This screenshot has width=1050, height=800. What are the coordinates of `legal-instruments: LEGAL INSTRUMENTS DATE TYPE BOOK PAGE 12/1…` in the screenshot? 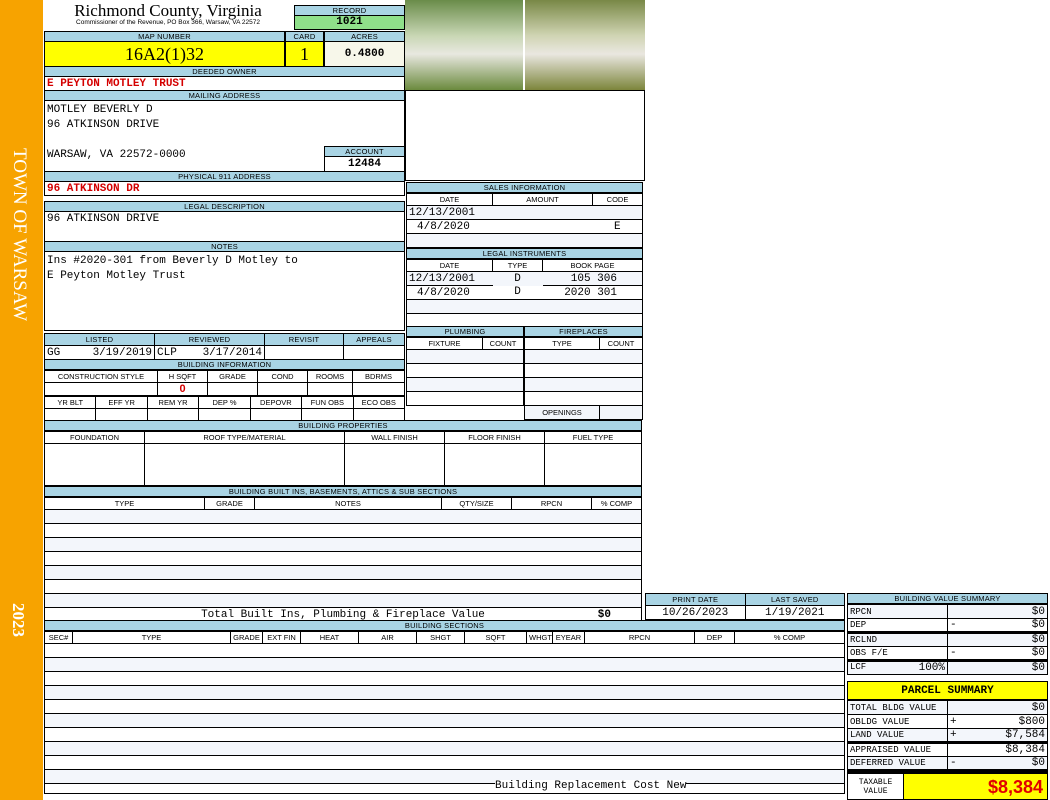 It's located at (524, 288).